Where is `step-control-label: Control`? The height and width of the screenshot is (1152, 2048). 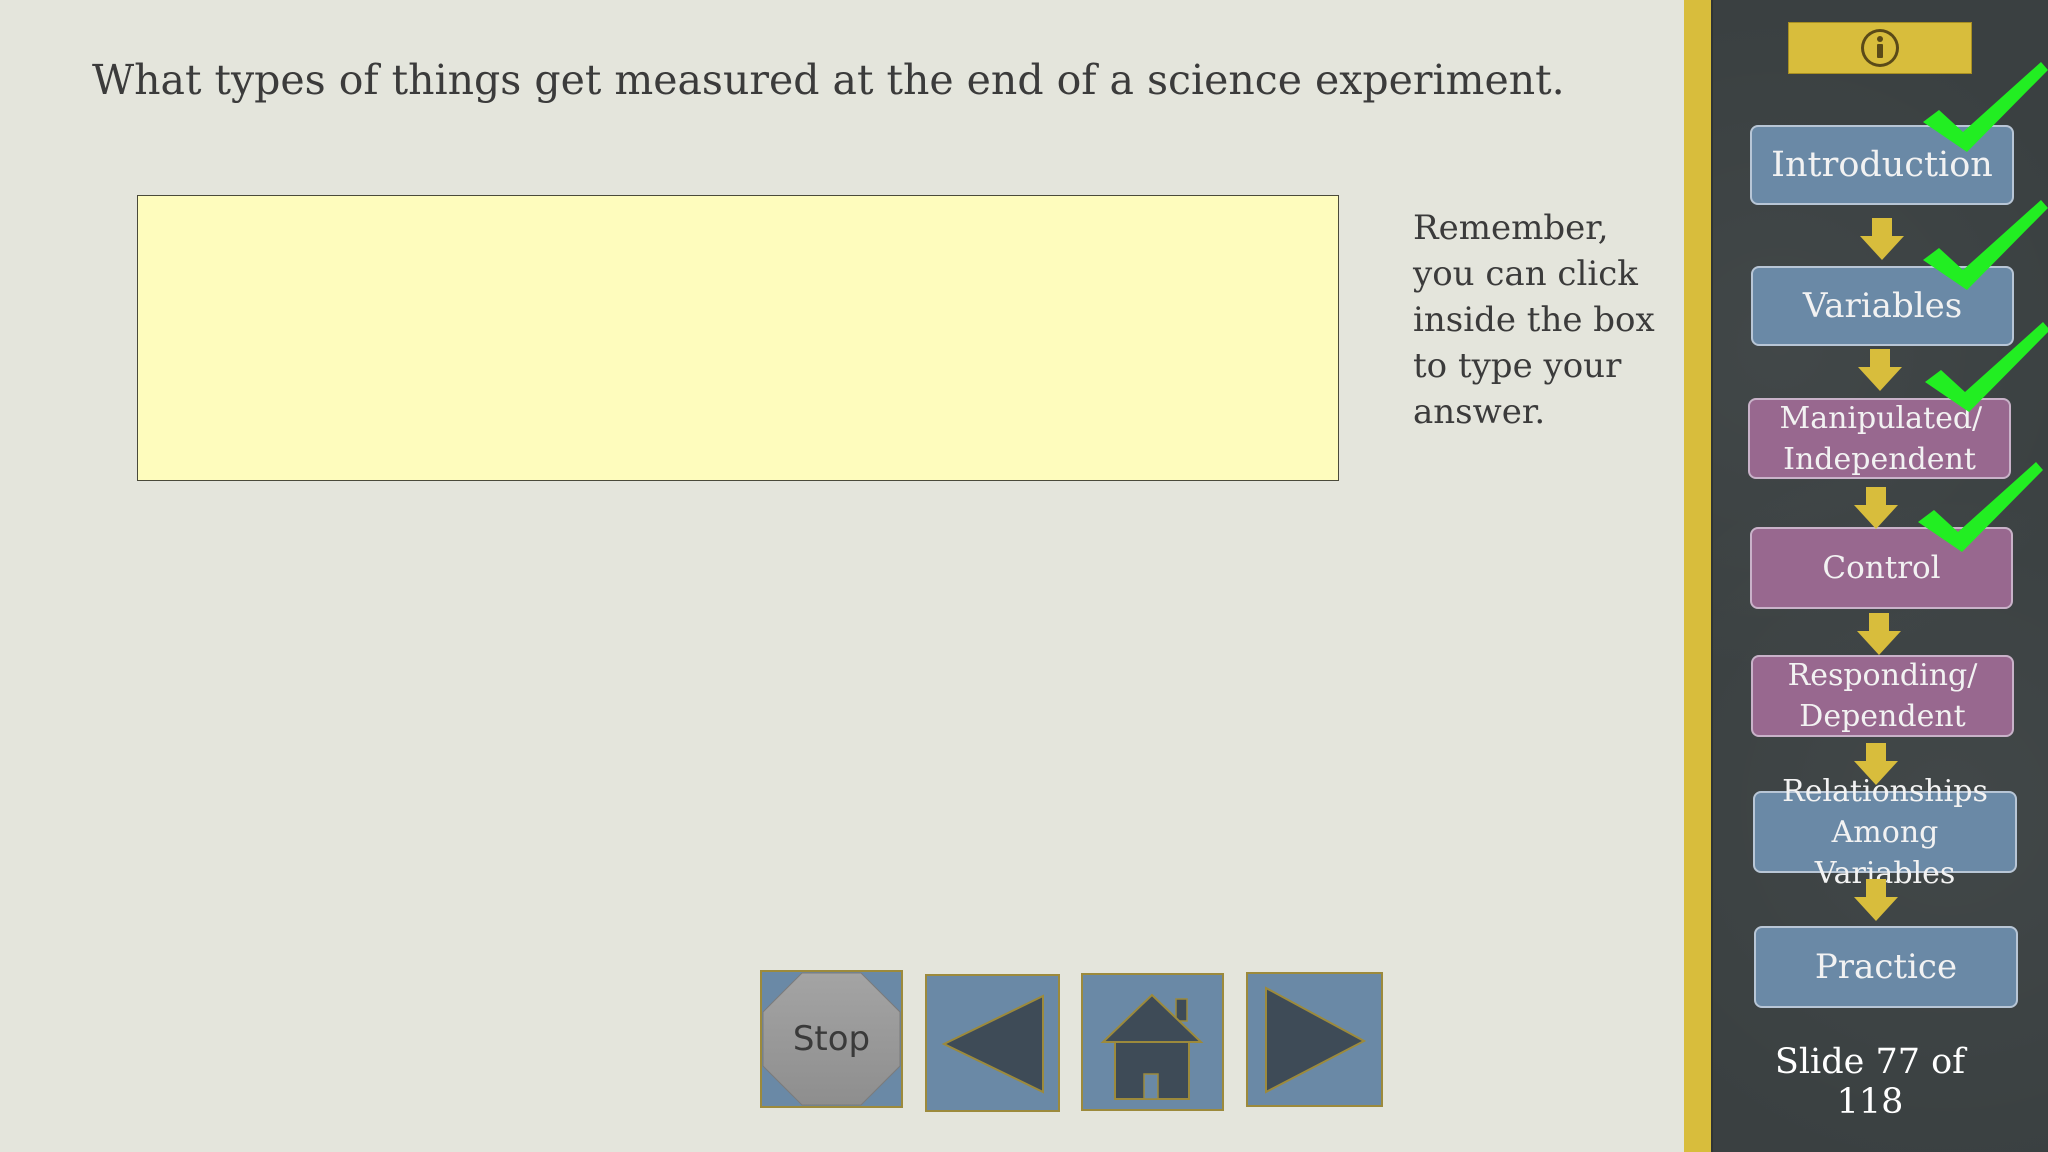
step-control-label: Control is located at coordinates (1881, 568).